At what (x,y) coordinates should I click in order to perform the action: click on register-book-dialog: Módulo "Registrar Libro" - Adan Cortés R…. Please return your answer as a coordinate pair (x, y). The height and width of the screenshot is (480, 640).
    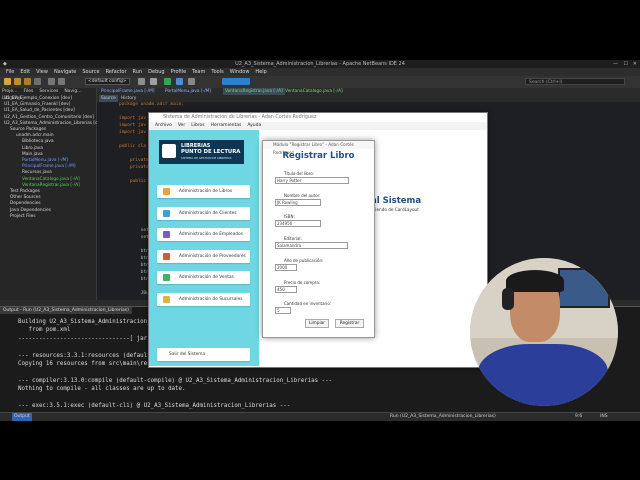
    Looking at the image, I should click on (318, 239).